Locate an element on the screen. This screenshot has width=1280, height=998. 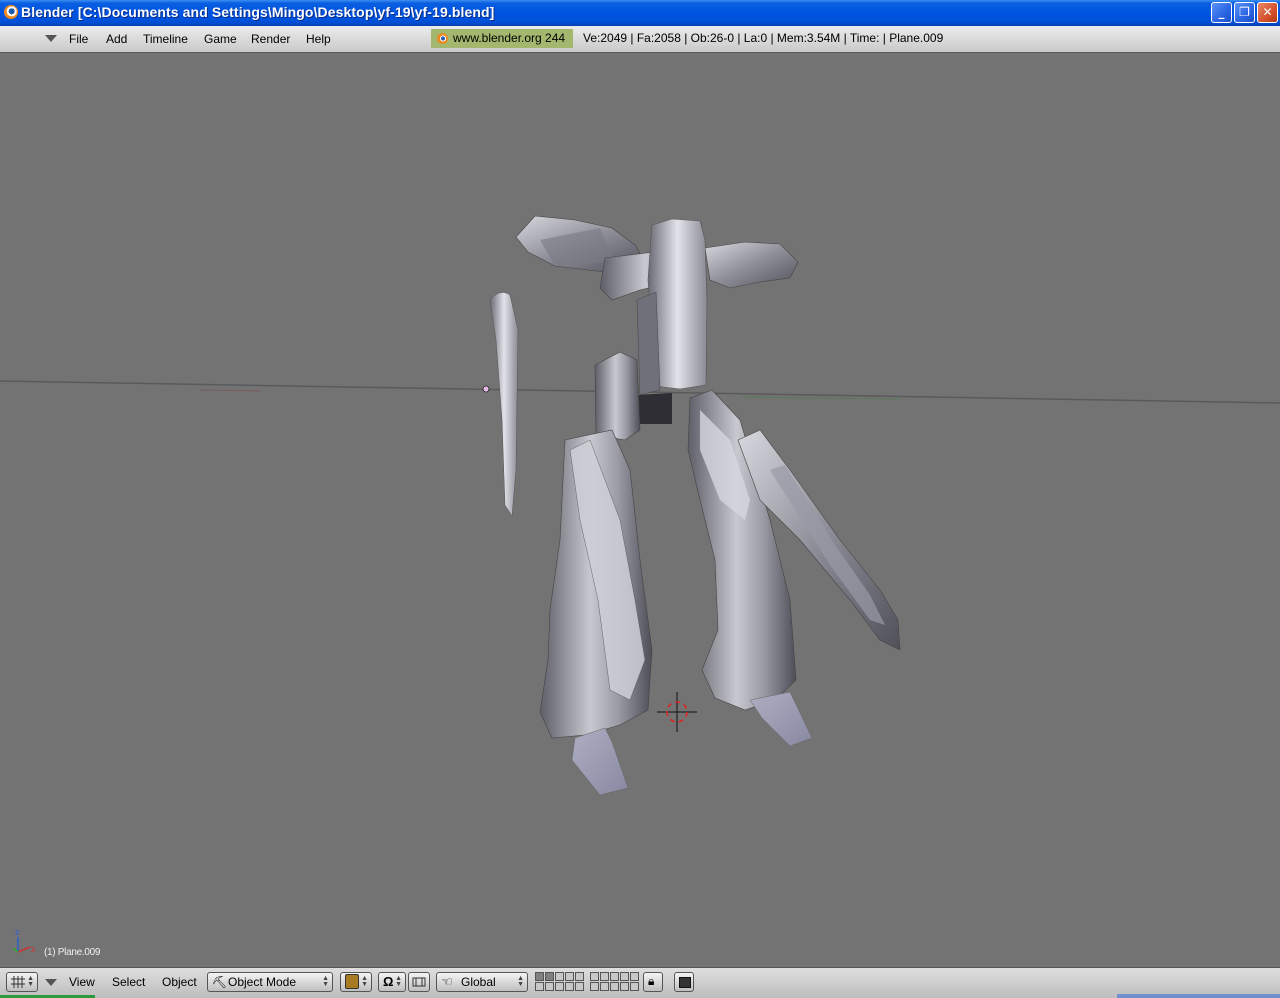
render-icon is located at coordinates (685, 982).